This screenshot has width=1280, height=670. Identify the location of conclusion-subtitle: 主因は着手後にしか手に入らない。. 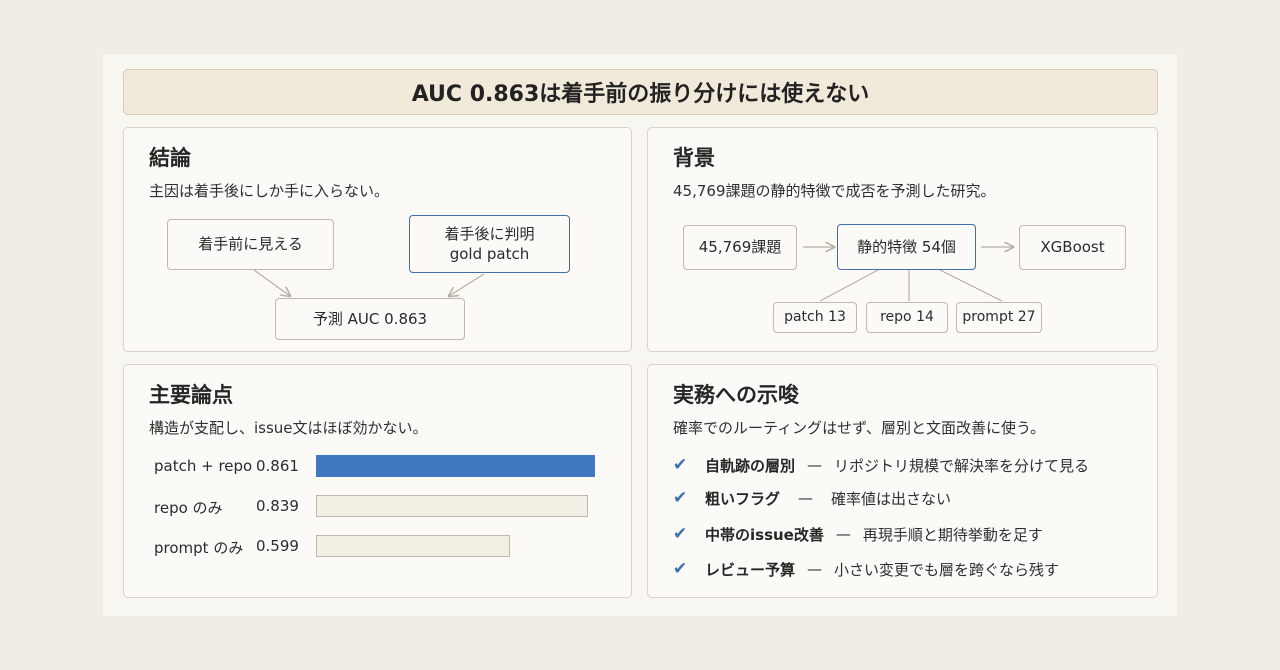
(269, 191).